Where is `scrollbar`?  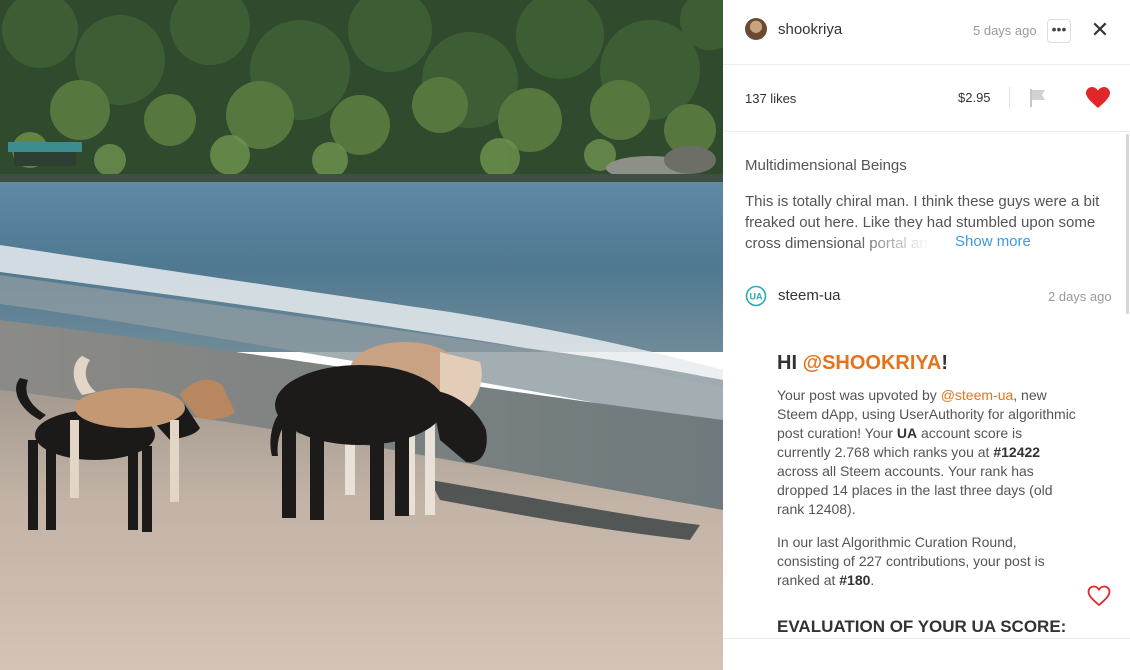 scrollbar is located at coordinates (1127, 224).